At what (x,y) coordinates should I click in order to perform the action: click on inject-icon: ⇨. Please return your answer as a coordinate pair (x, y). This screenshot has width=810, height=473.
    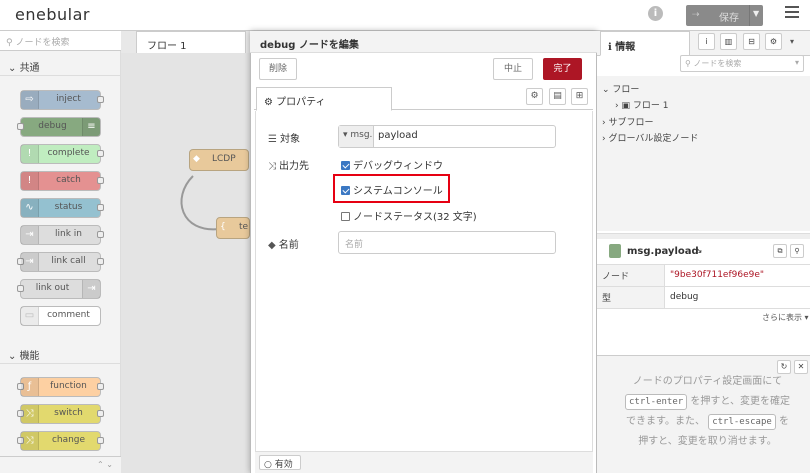
    Looking at the image, I should click on (30, 100).